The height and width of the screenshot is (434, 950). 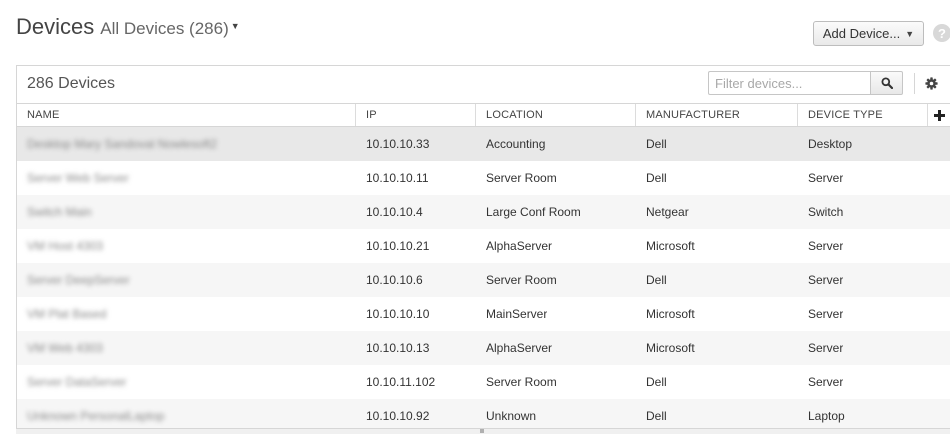 I want to click on device-name-cell: Server DeepServer, so click(x=78, y=280).